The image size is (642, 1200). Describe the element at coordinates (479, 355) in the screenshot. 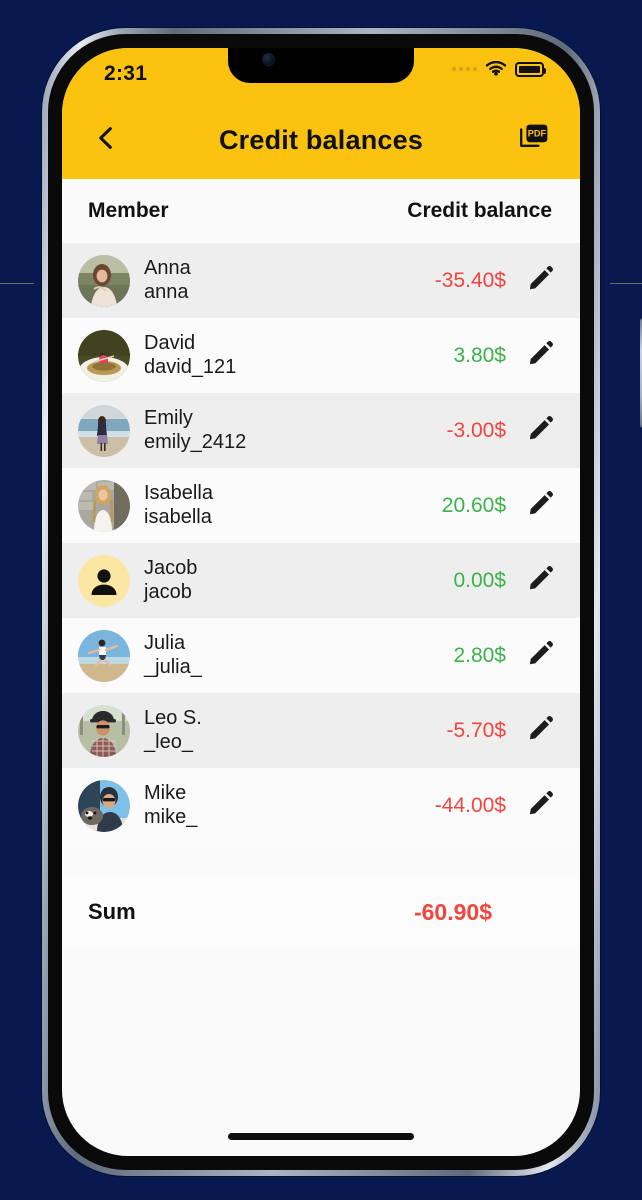

I see `balance-amount: 3.80$` at that location.